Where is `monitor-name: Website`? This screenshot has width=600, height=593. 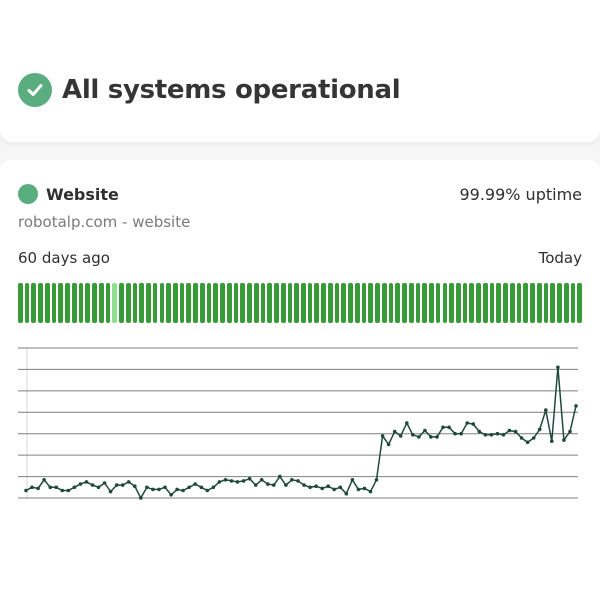
monitor-name: Website is located at coordinates (82, 194).